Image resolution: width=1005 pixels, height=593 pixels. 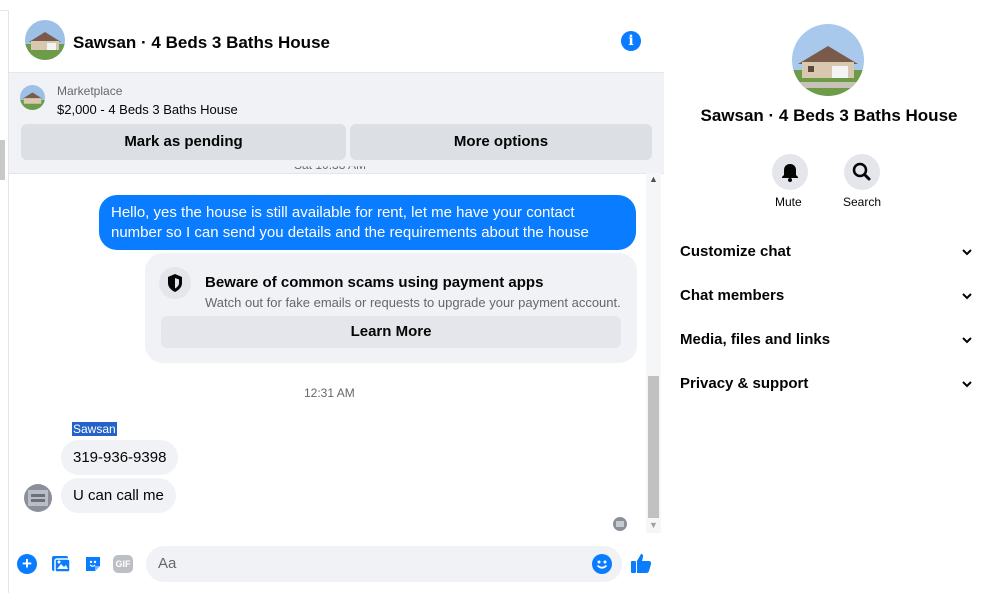 What do you see at coordinates (732, 295) in the screenshot?
I see `section-label: Chat members` at bounding box center [732, 295].